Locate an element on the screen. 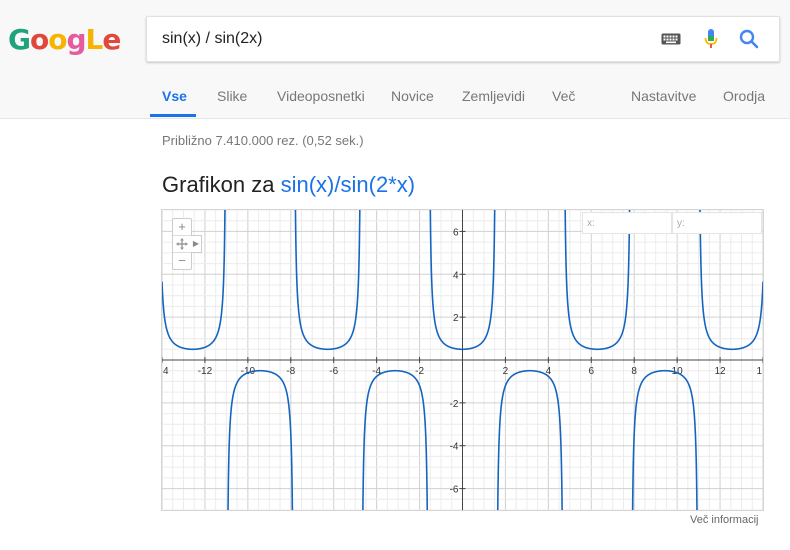  search-box is located at coordinates (463, 39).